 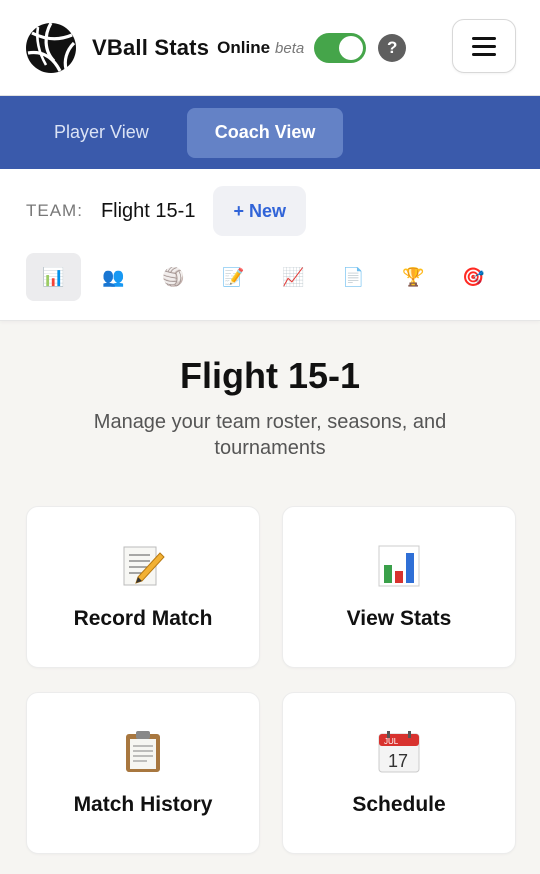 What do you see at coordinates (351, 47) in the screenshot?
I see `toggle-knob` at bounding box center [351, 47].